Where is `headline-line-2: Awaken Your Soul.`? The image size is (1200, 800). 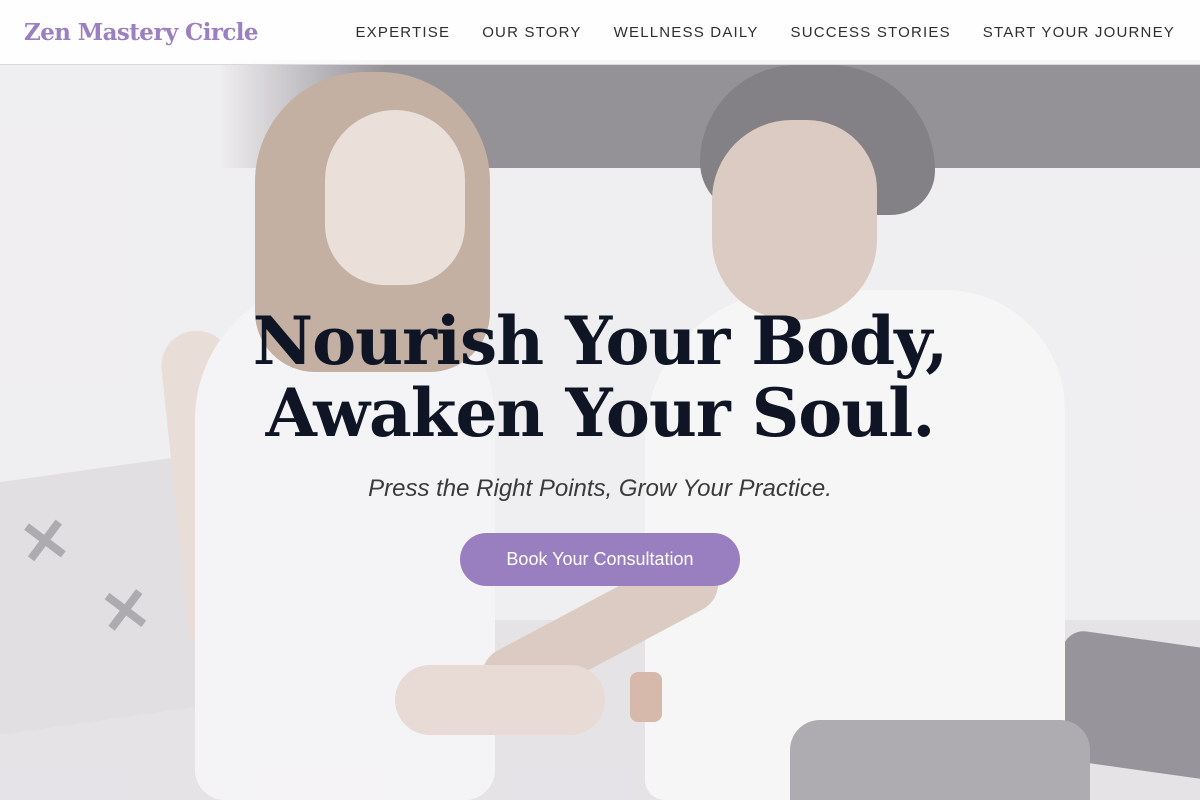 headline-line-2: Awaken Your Soul. is located at coordinates (600, 413).